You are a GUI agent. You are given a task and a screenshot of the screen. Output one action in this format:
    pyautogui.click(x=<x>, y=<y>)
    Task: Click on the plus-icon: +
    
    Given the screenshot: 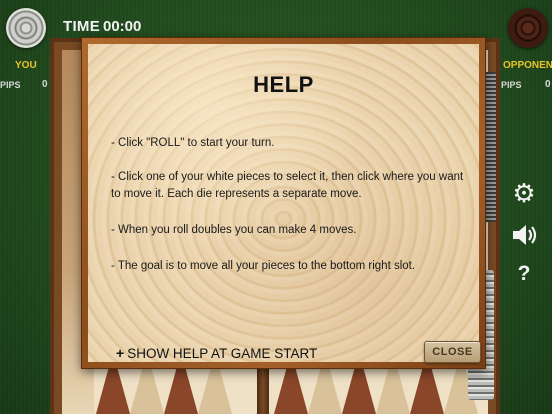 What is the action you would take?
    pyautogui.click(x=120, y=353)
    